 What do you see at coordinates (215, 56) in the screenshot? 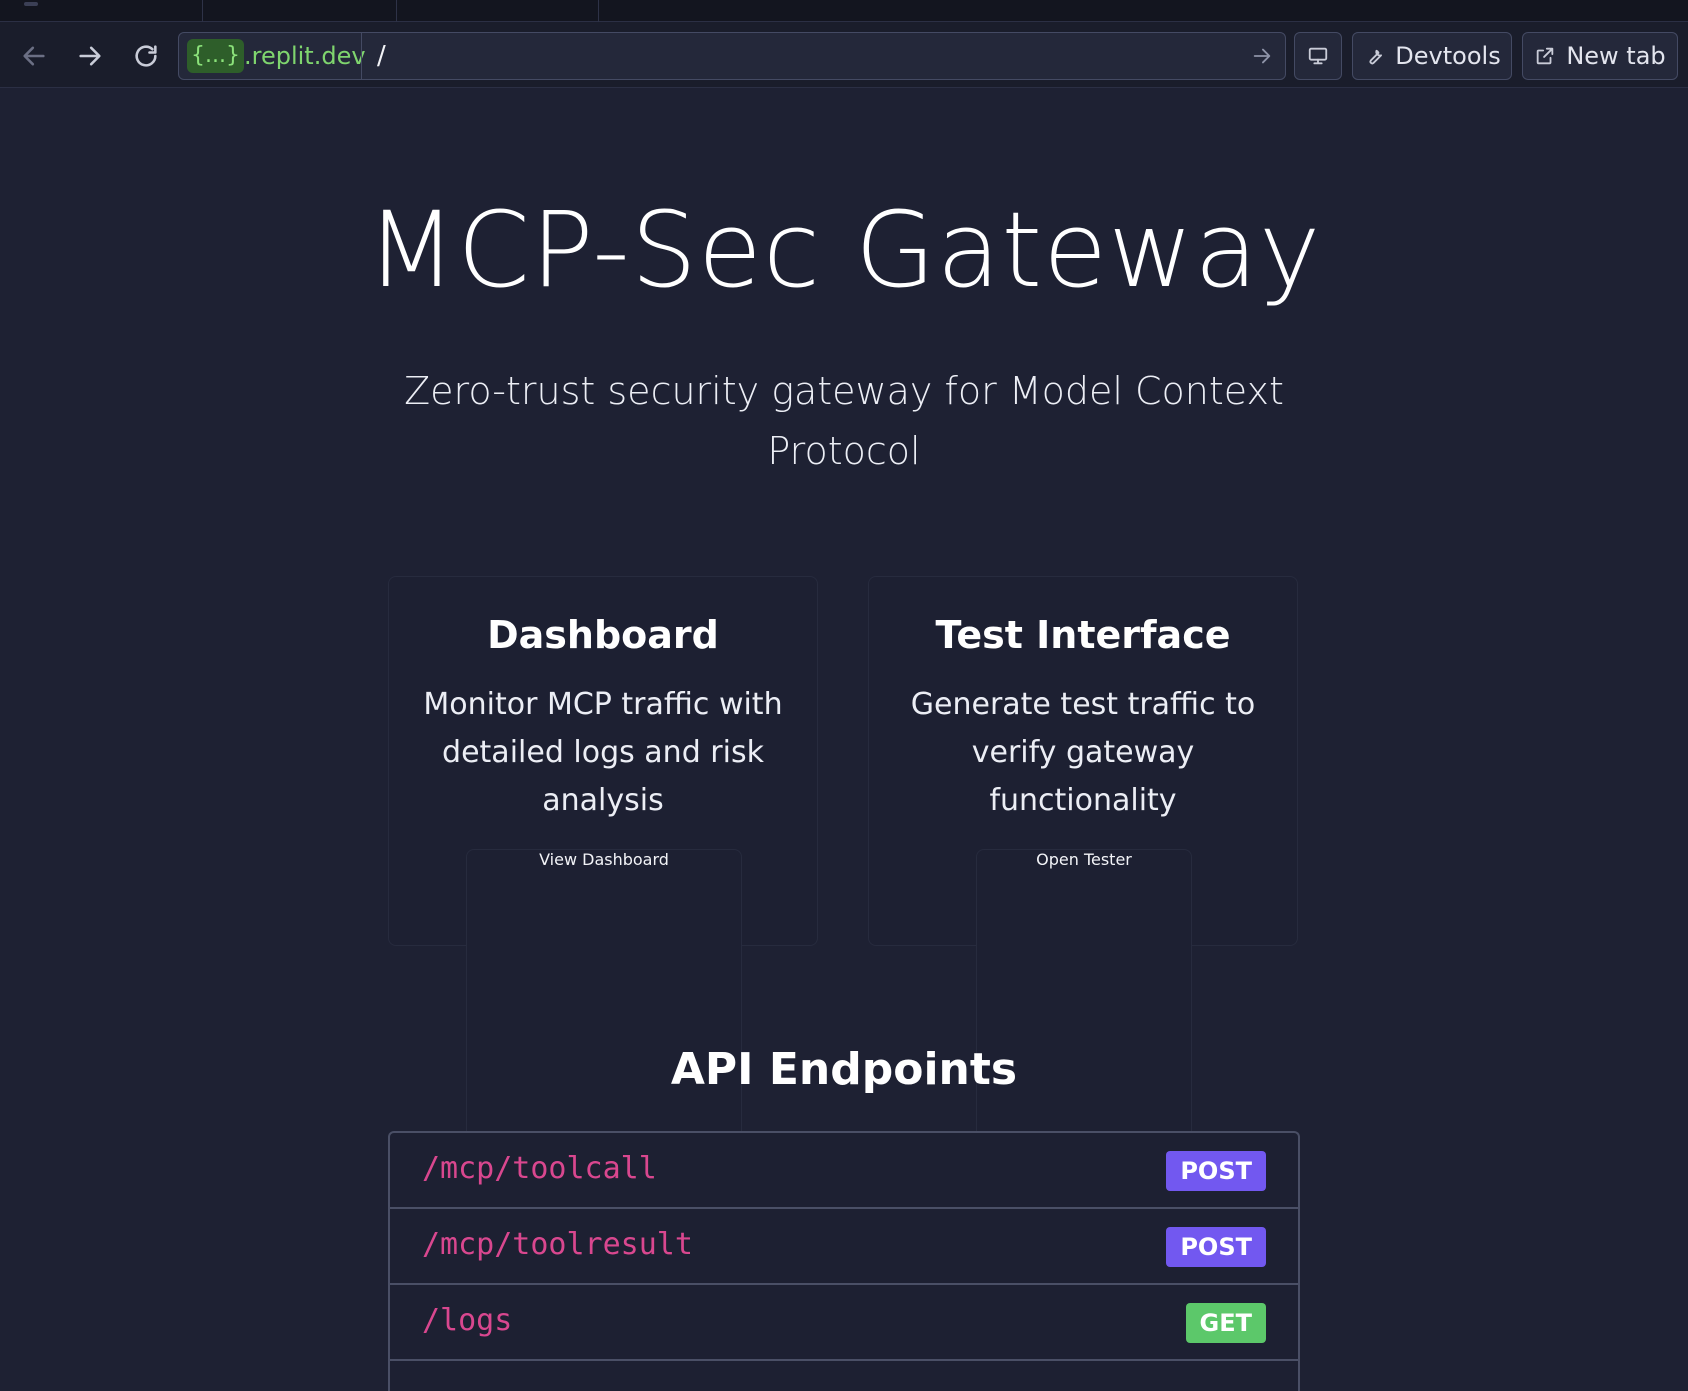
I see `url-host-badge: {...}` at bounding box center [215, 56].